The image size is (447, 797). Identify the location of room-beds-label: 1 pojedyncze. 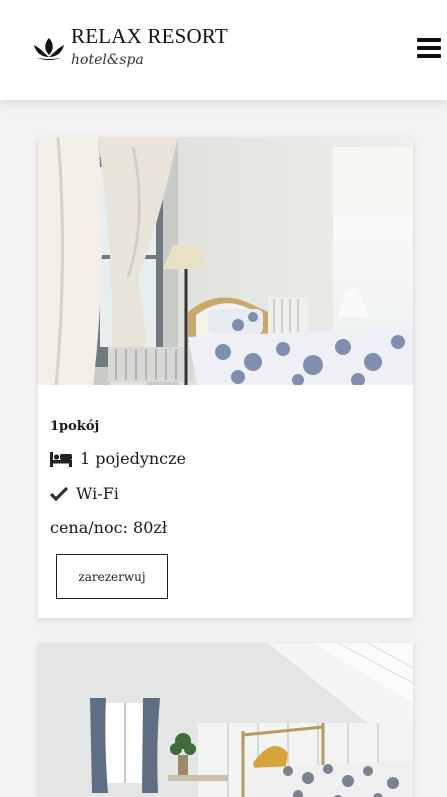
(133, 458).